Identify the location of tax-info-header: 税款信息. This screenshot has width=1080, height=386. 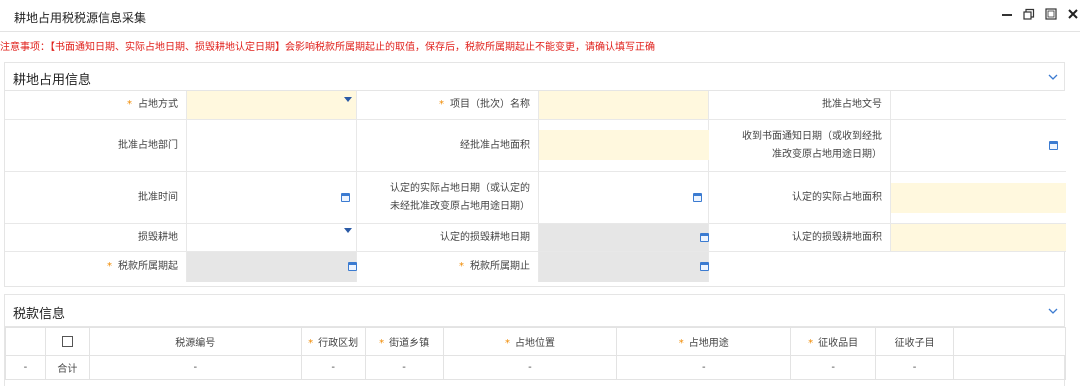
(534, 311).